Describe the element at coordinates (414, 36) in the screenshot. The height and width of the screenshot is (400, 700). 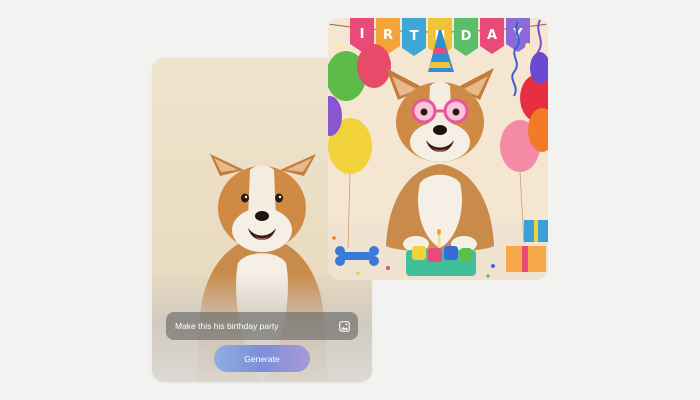
I see `svg-text: T` at that location.